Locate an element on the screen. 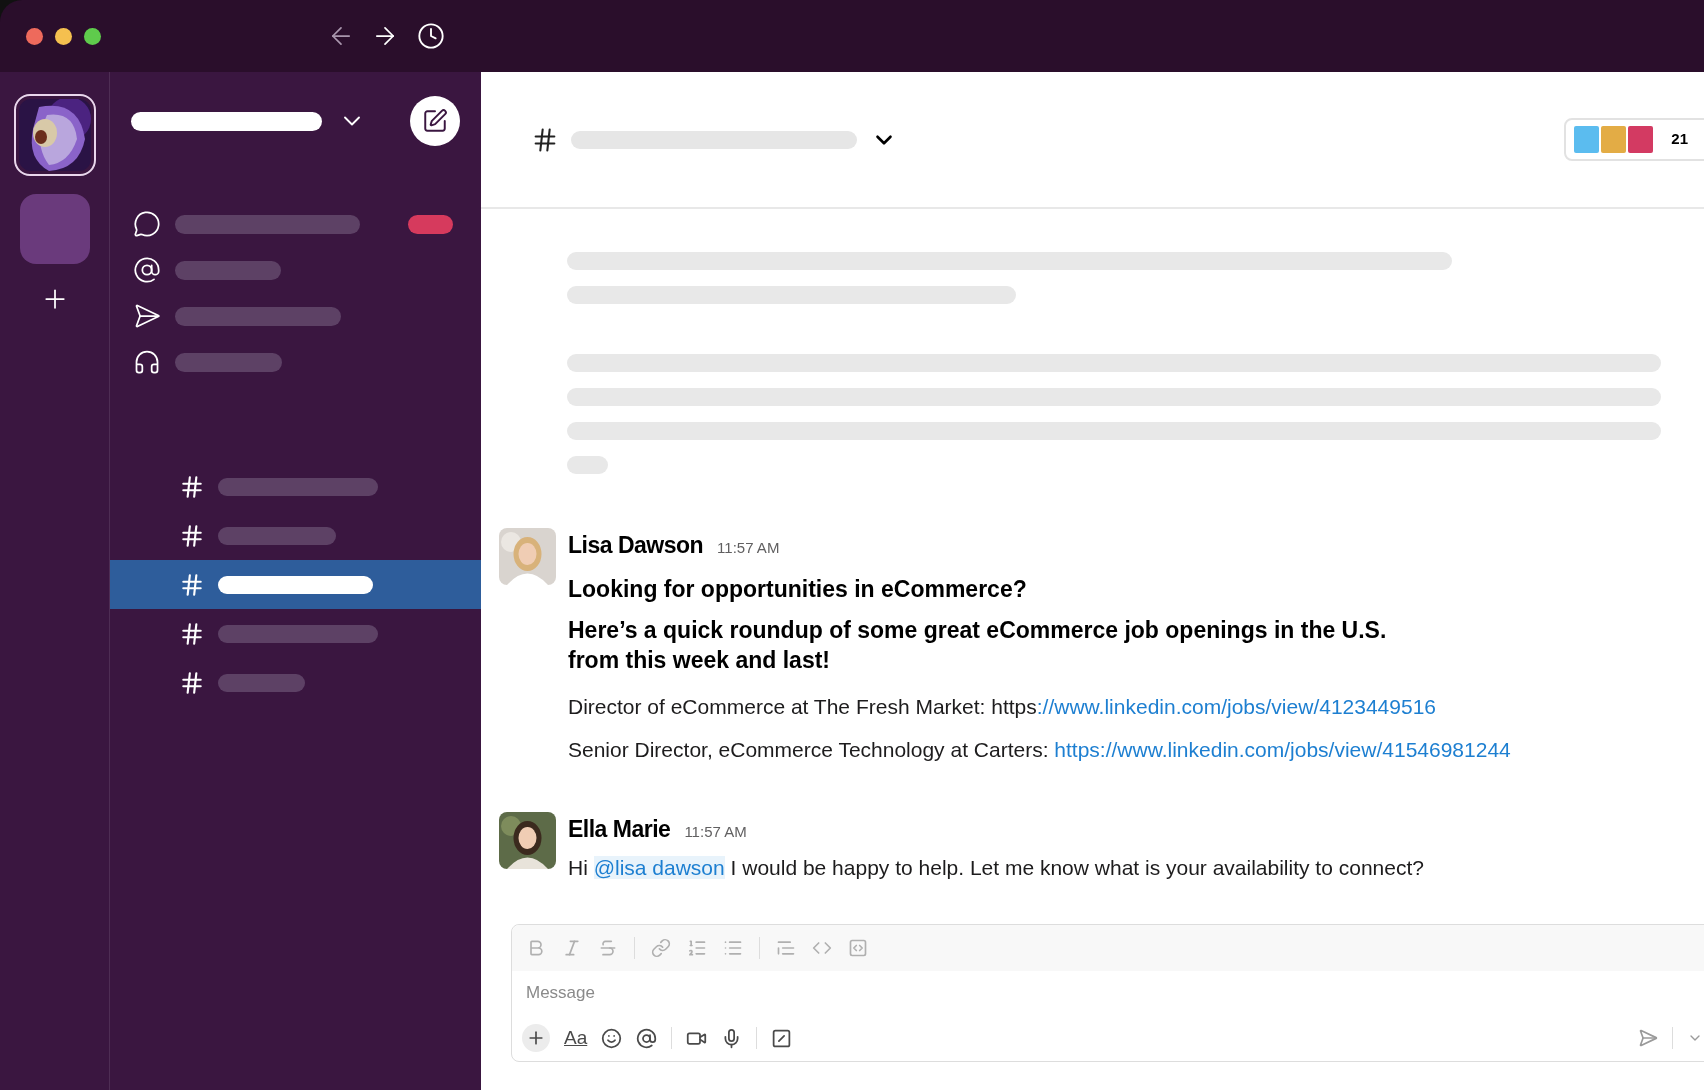  close-window-icon is located at coordinates (34, 36).